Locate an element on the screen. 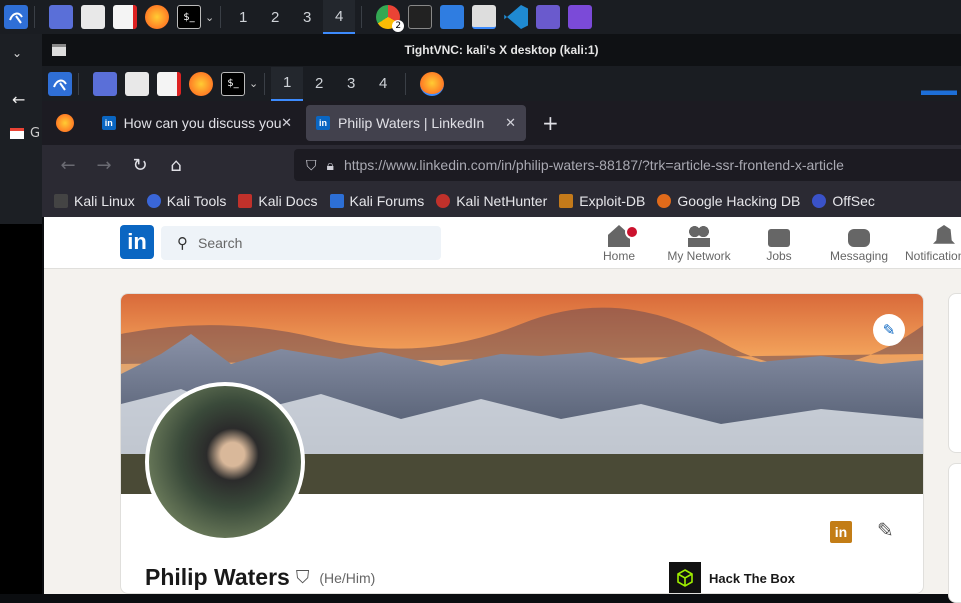 Image resolution: width=961 pixels, height=603 pixels. bookmark-offsec: OffSec is located at coordinates (843, 201).